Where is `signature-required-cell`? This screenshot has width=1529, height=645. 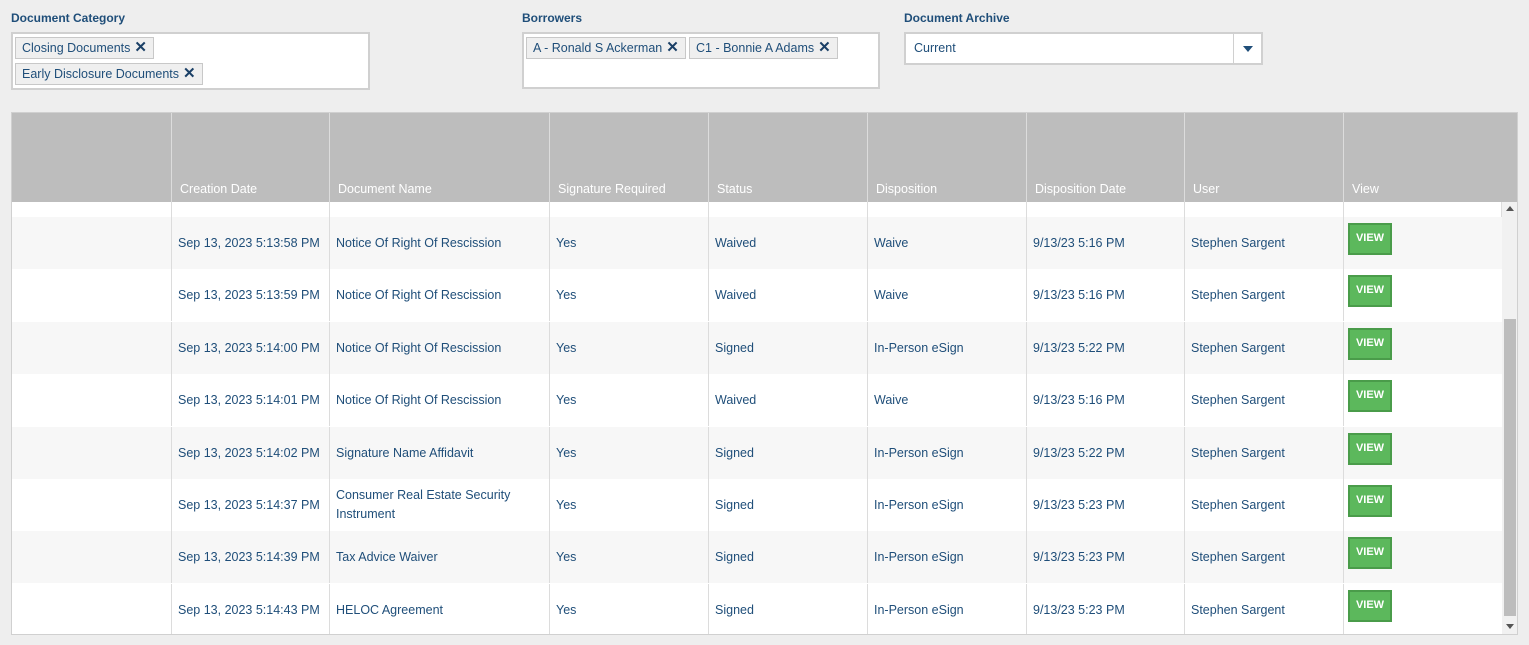 signature-required-cell is located at coordinates (629, 209).